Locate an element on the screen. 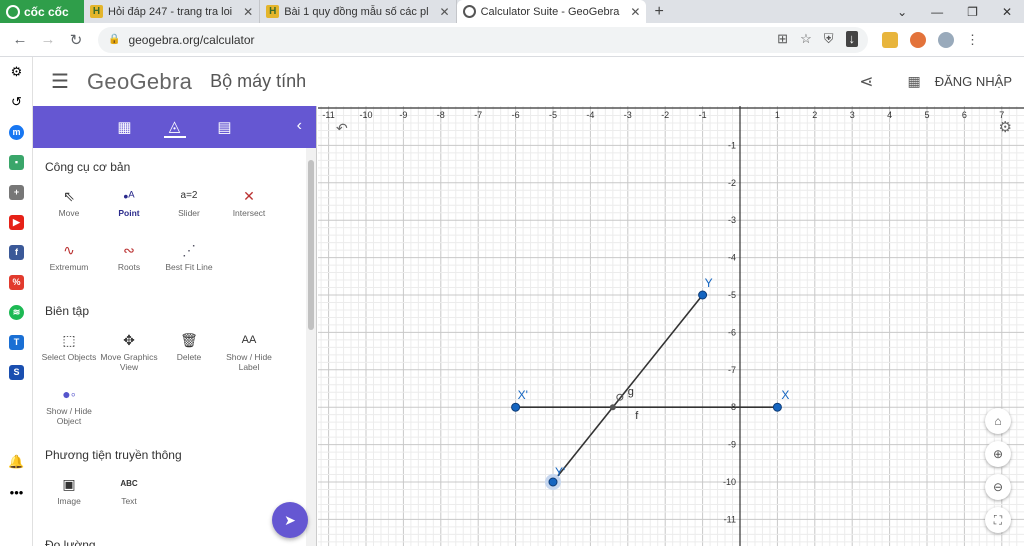 Image resolution: width=1024 pixels, height=546 pixels. y-tick-label: -5 is located at coordinates (732, 295).